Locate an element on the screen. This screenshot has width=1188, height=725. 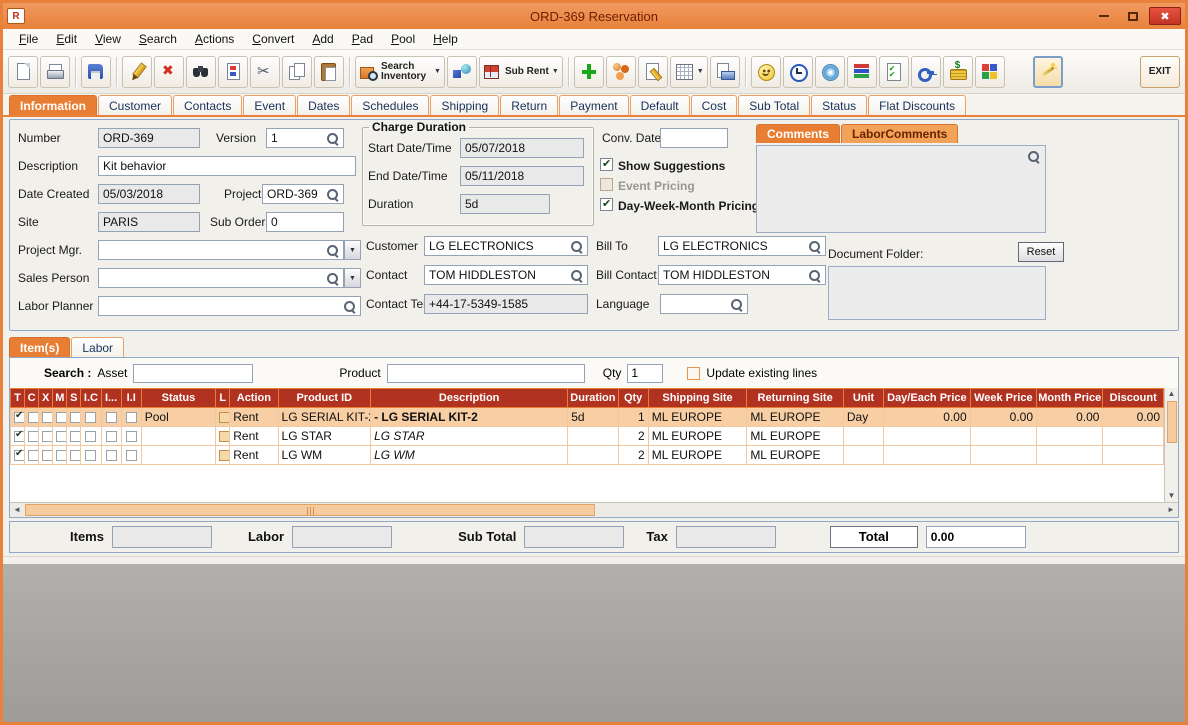
tab-dates: Dates is located at coordinates (324, 105).